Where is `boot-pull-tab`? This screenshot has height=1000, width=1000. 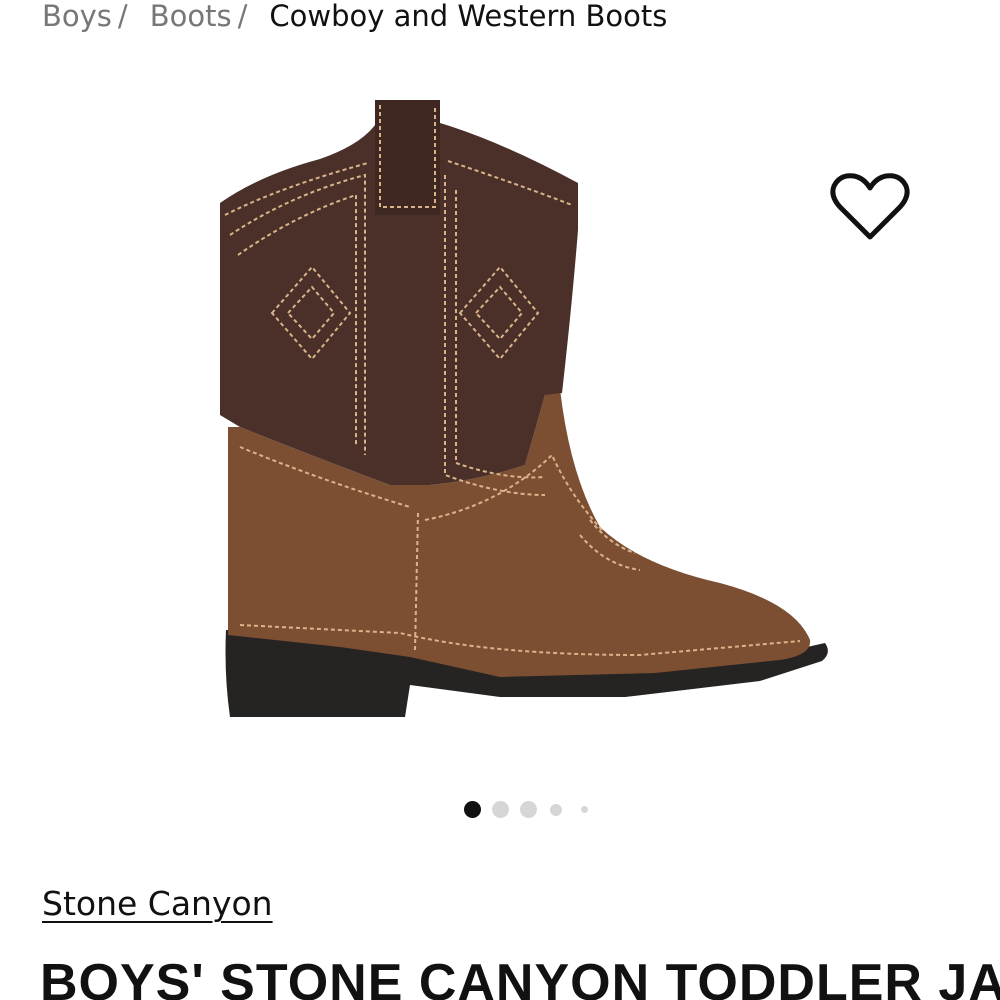
boot-pull-tab is located at coordinates (407, 157).